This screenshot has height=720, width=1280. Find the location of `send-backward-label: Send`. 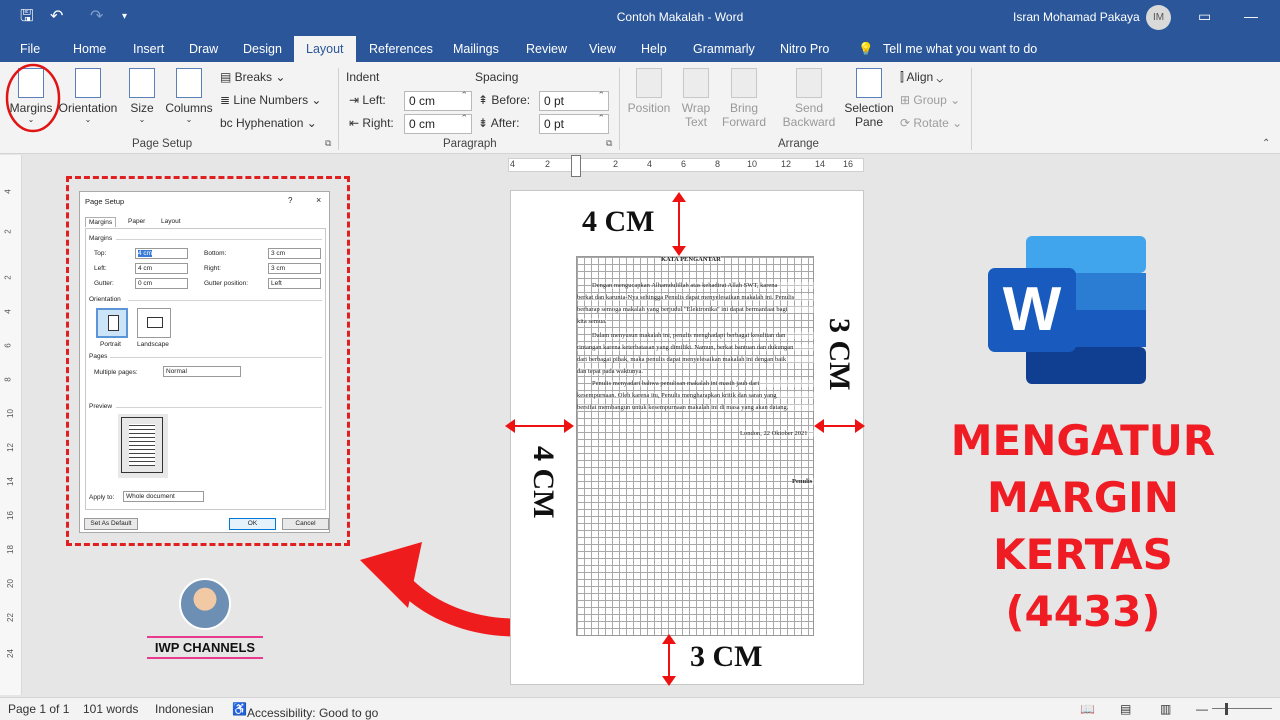

send-backward-label: Send is located at coordinates (809, 108).